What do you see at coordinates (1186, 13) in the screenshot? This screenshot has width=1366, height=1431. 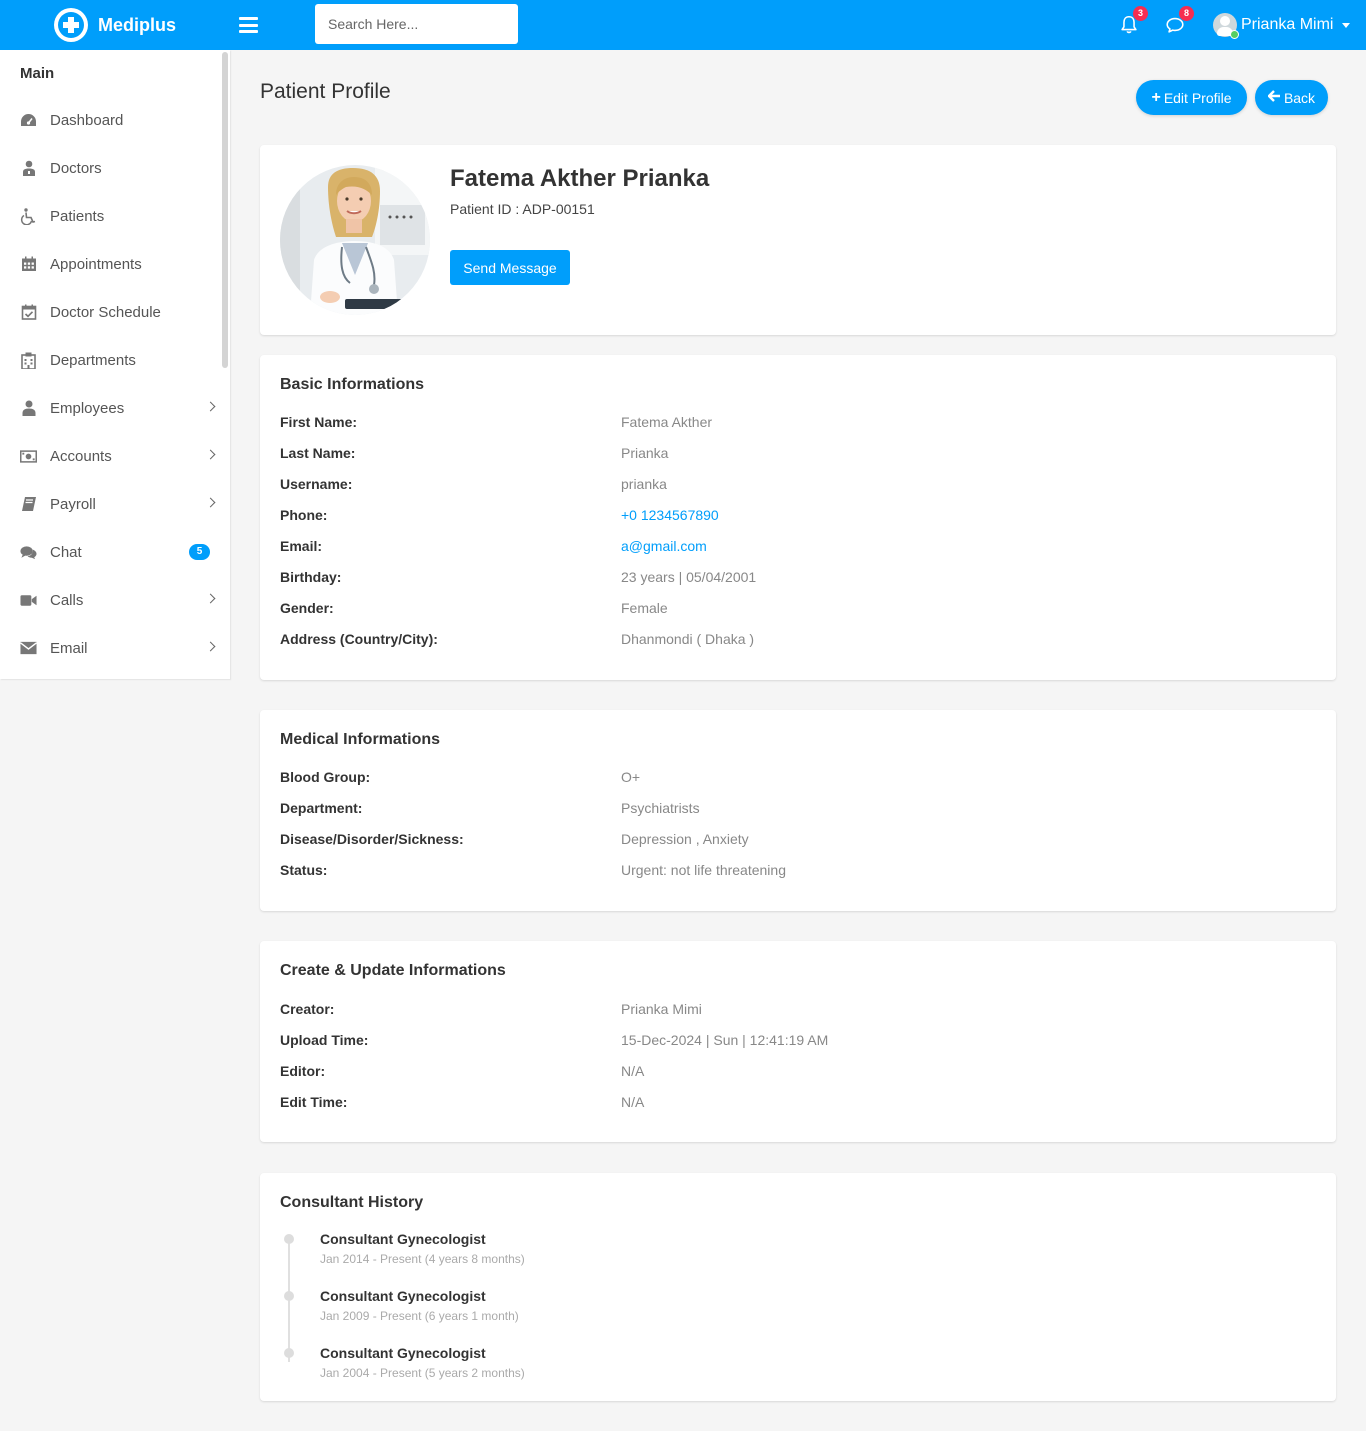 I see `messages-badge: 8` at bounding box center [1186, 13].